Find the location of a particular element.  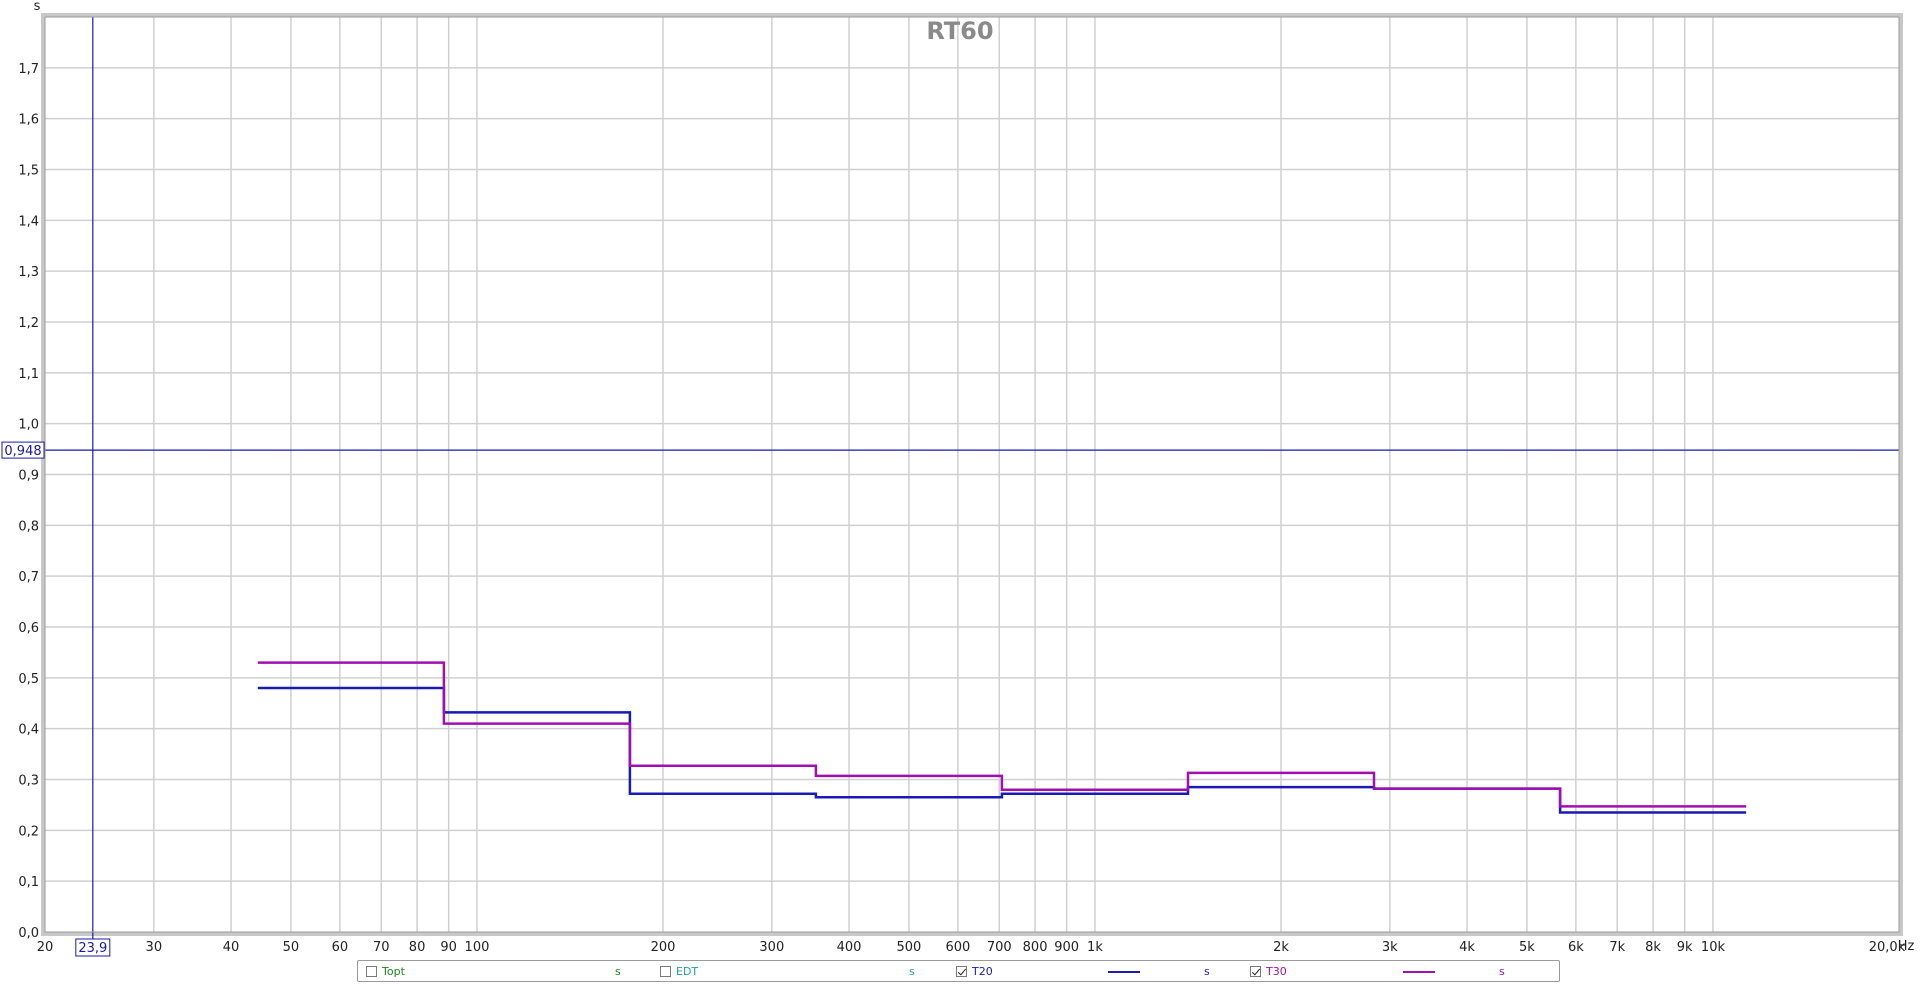

legend-item-t30: T30 is located at coordinates (1268, 971).